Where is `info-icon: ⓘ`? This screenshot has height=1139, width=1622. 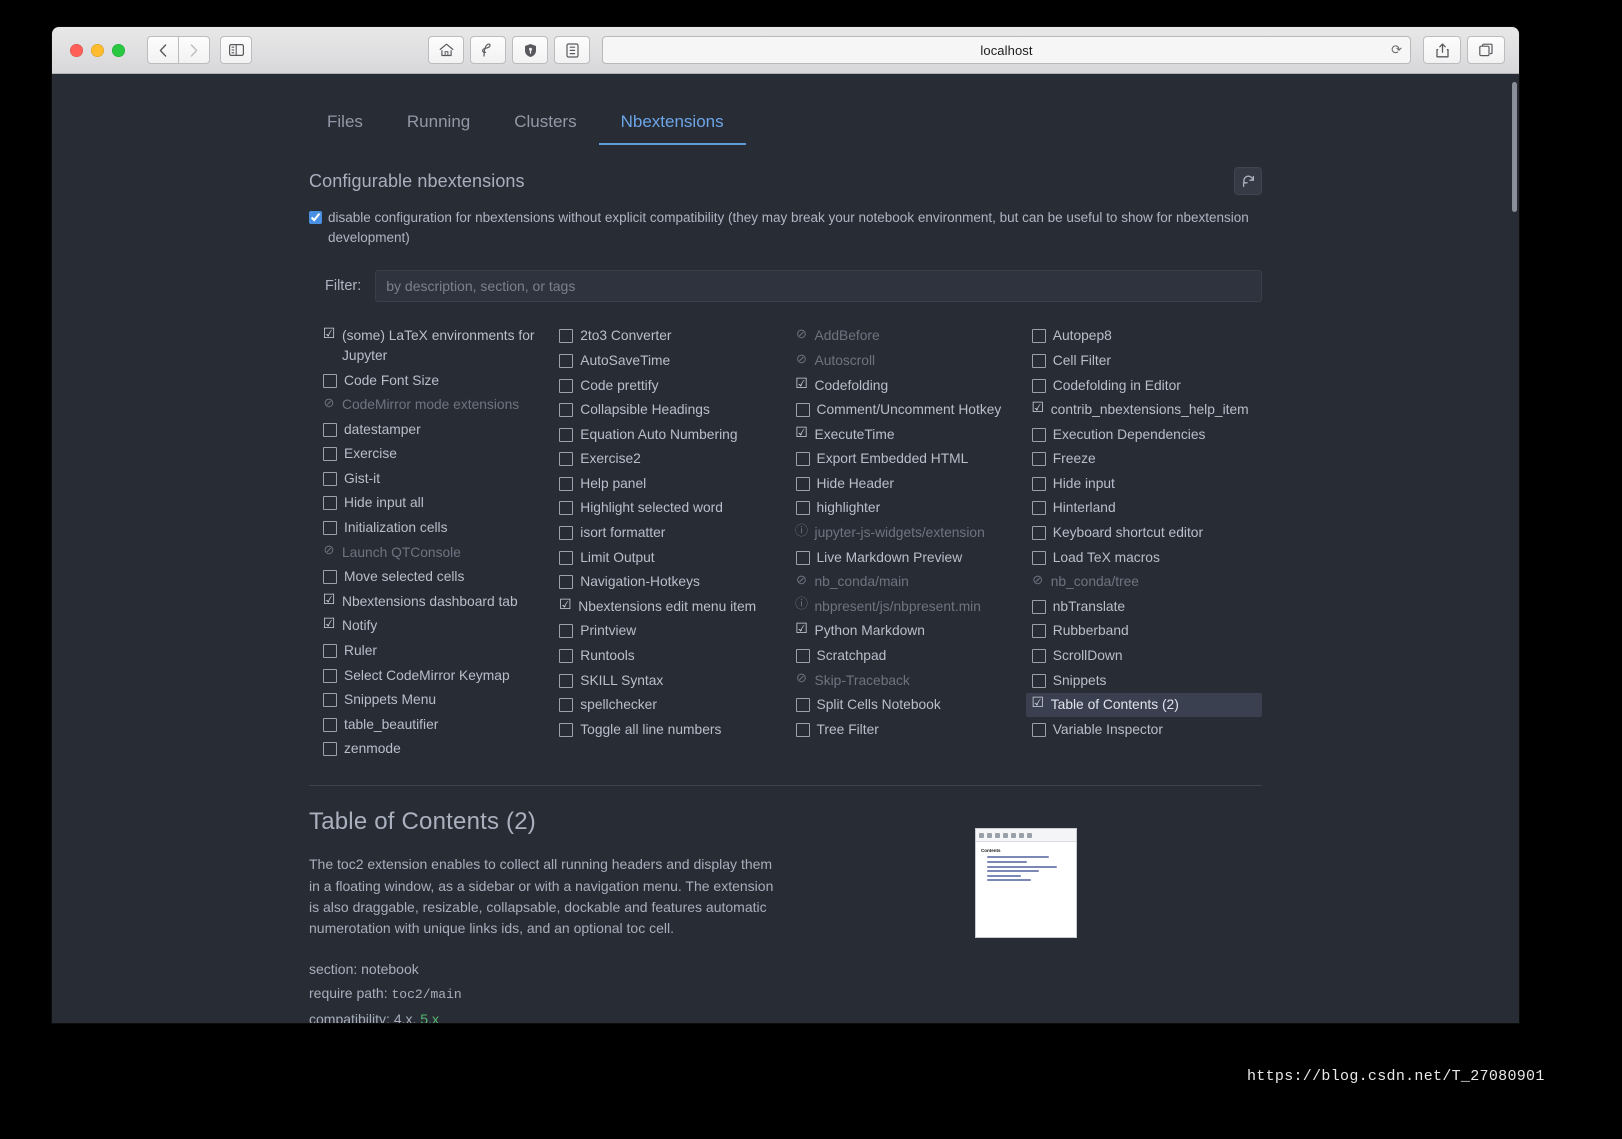
info-icon: ⓘ is located at coordinates (801, 530).